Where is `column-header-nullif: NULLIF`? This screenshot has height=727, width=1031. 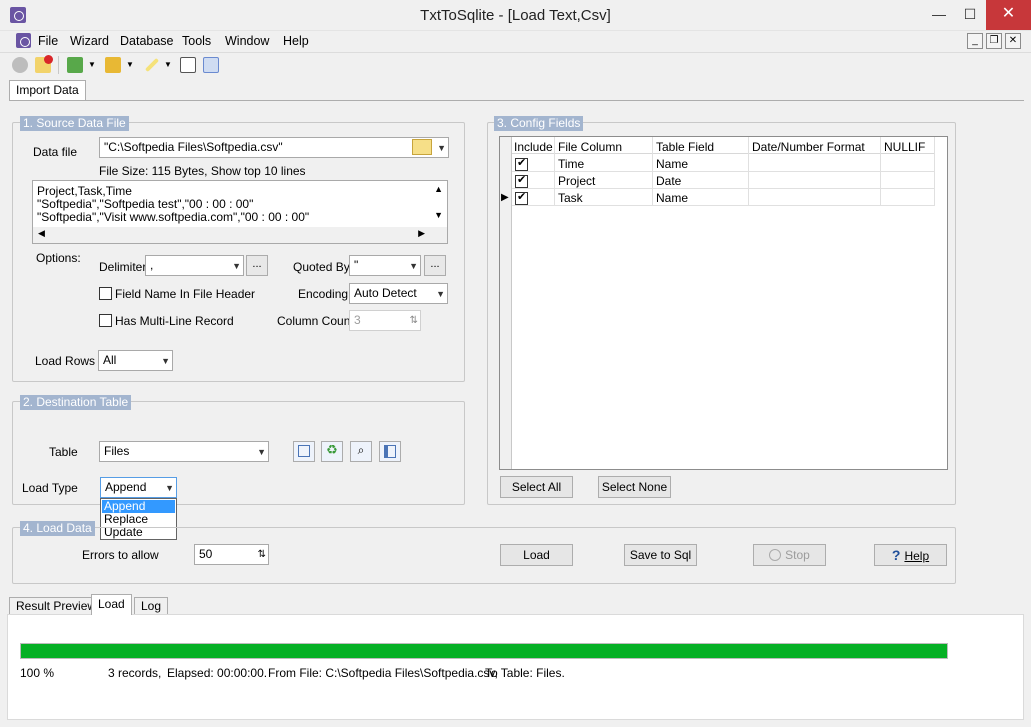 column-header-nullif: NULLIF is located at coordinates (904, 147).